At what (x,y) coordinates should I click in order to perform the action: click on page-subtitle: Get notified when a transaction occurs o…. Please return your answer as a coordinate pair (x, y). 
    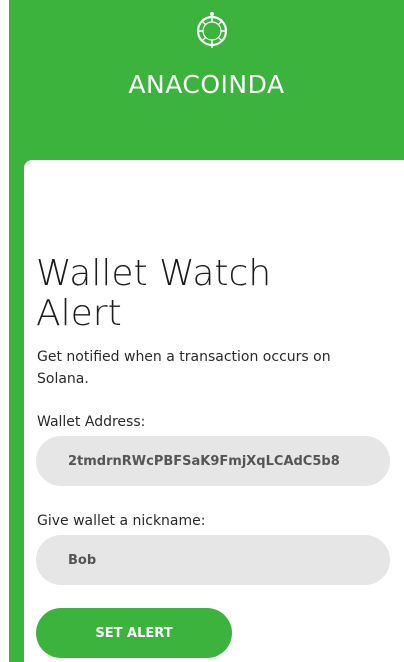
    Looking at the image, I should click on (184, 368).